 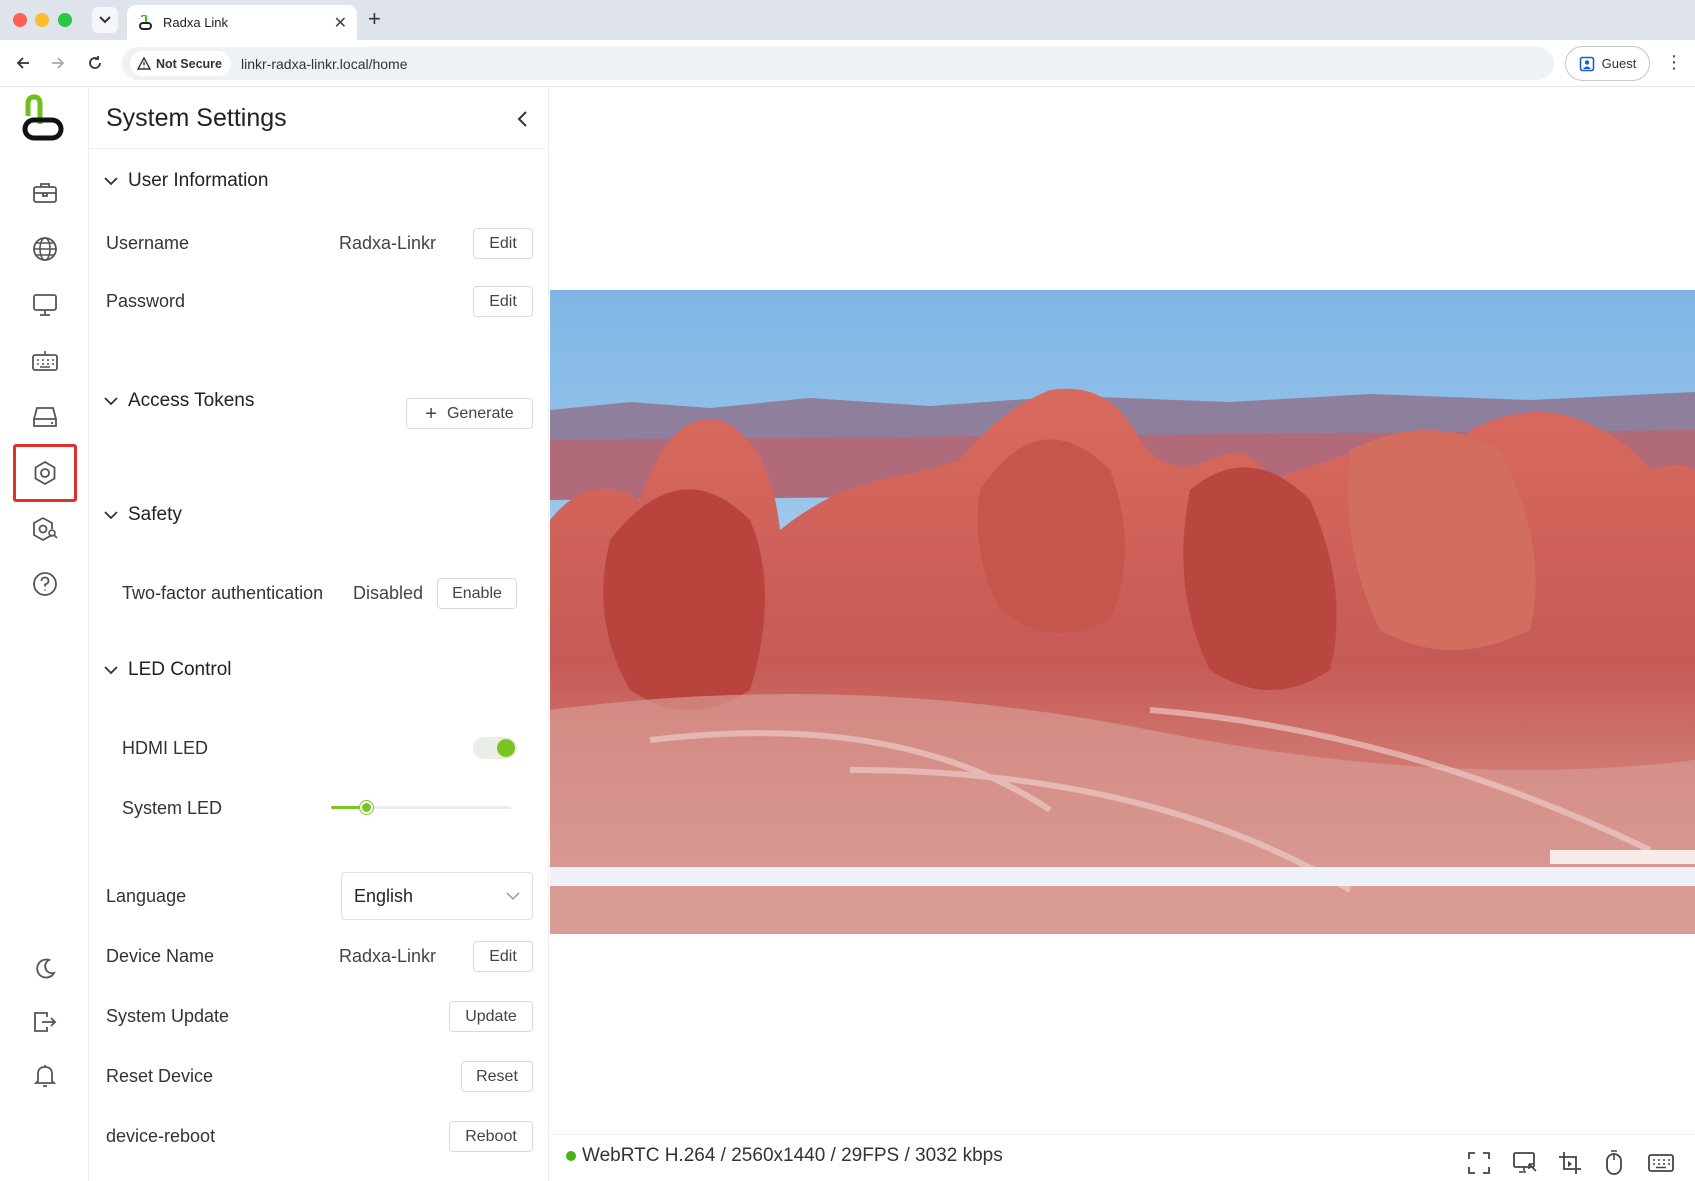 What do you see at coordinates (242, 22) in the screenshot?
I see `browser-tab: Radxa Link ✕` at bounding box center [242, 22].